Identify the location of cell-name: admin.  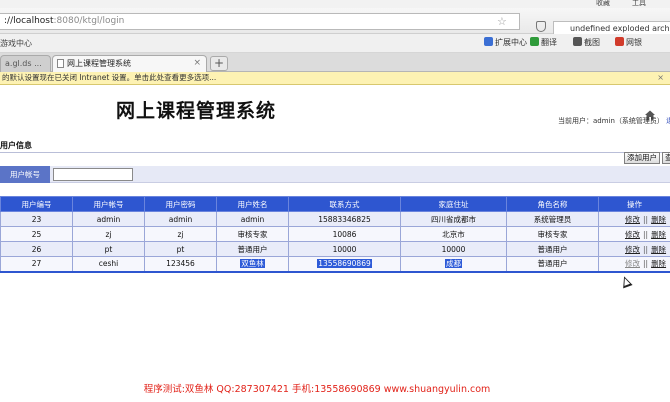
(252, 219).